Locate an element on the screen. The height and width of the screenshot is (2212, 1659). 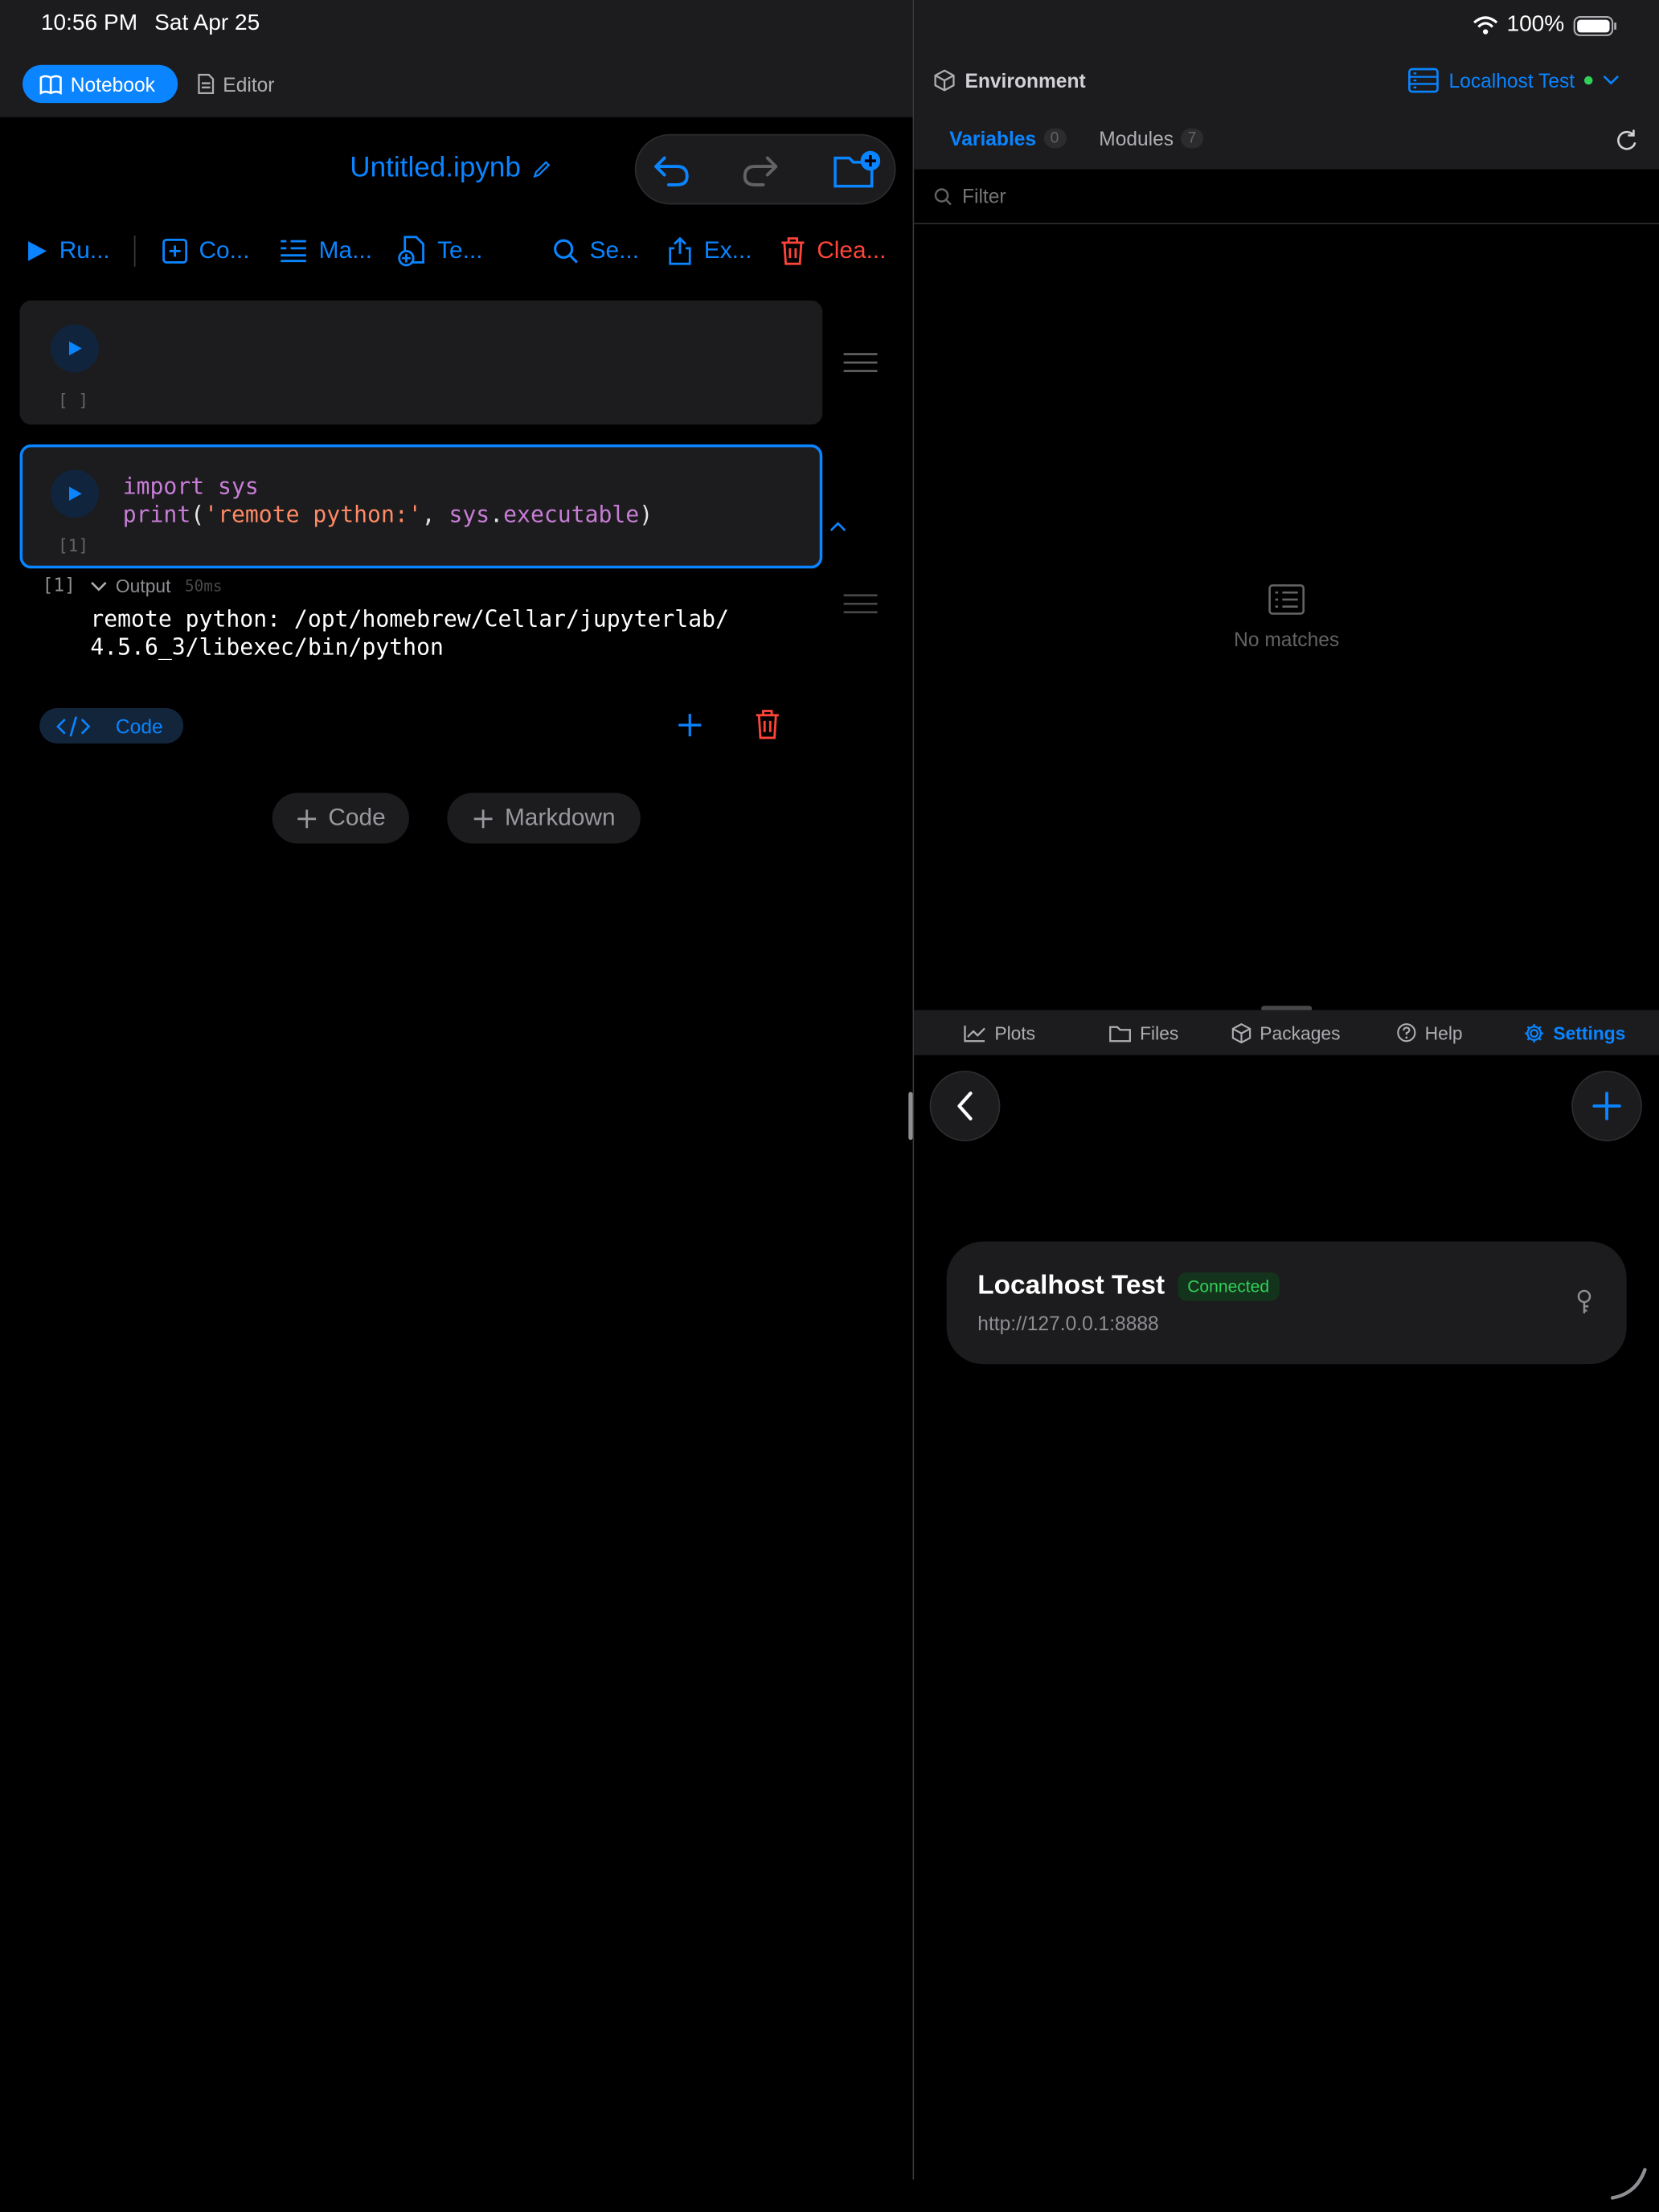
book-icon is located at coordinates (50, 84).